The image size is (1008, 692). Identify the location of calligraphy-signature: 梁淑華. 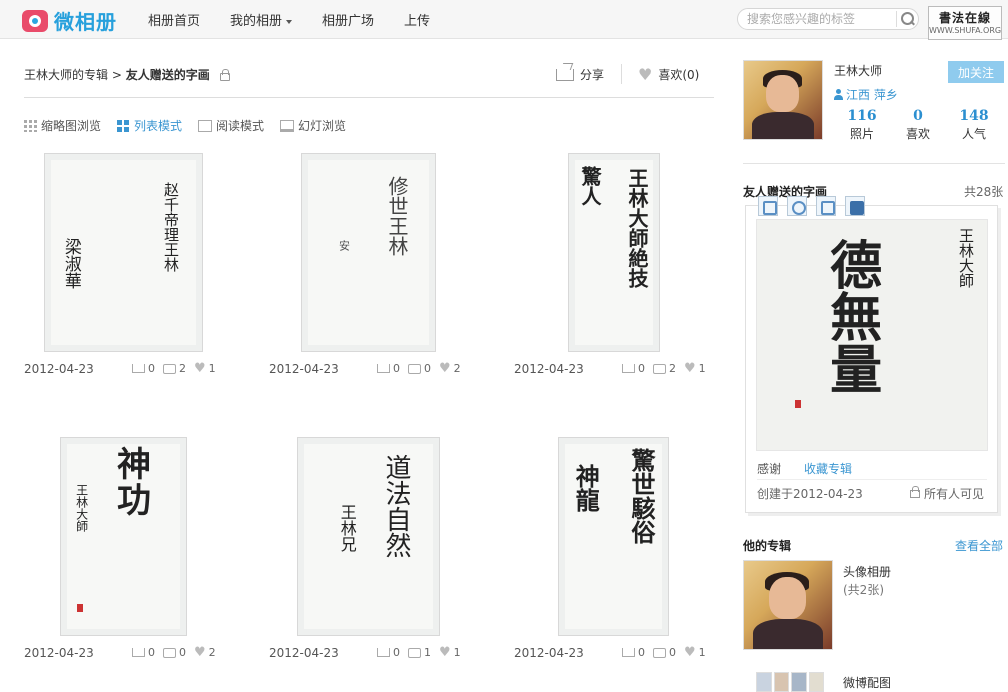
(70, 263).